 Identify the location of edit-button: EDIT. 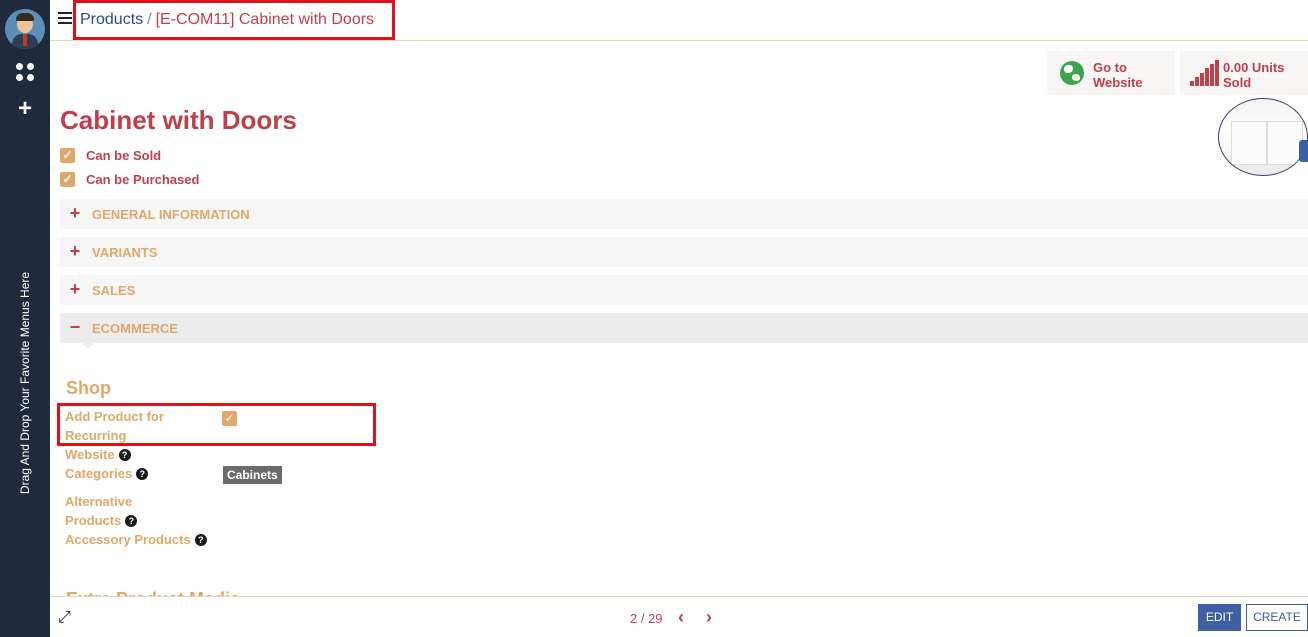
(1219, 617).